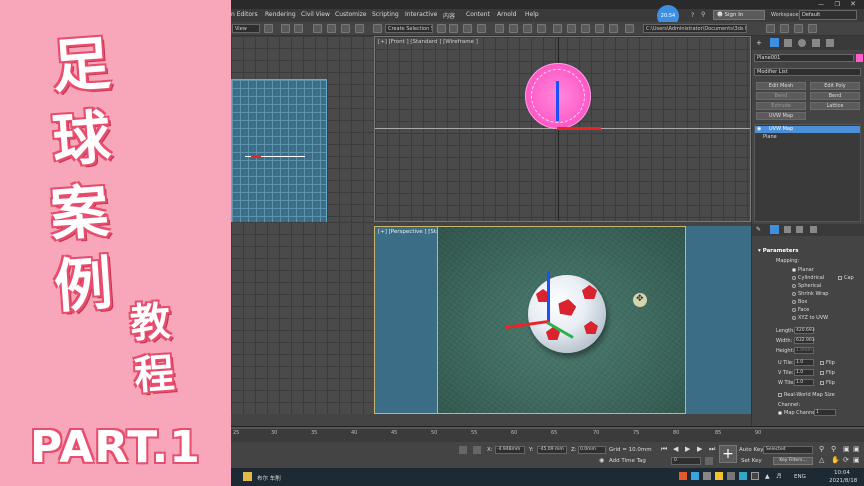 The image size is (864, 486). I want to click on create-tab-icon: +, so click(759, 43).